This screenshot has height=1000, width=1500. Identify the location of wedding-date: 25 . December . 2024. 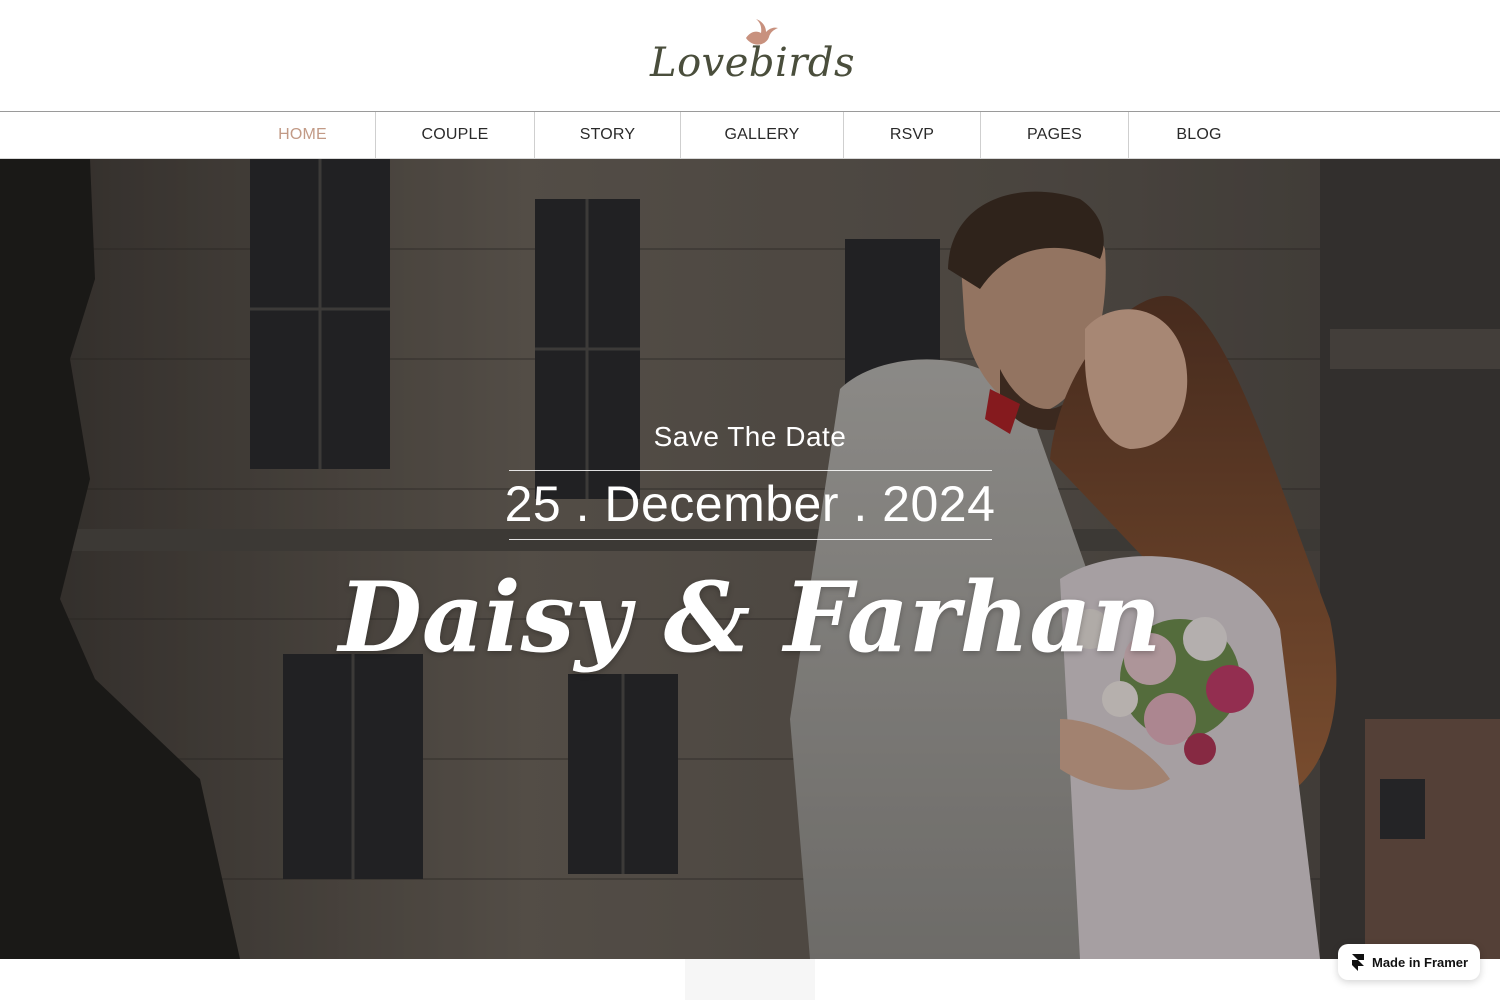
(750, 504).